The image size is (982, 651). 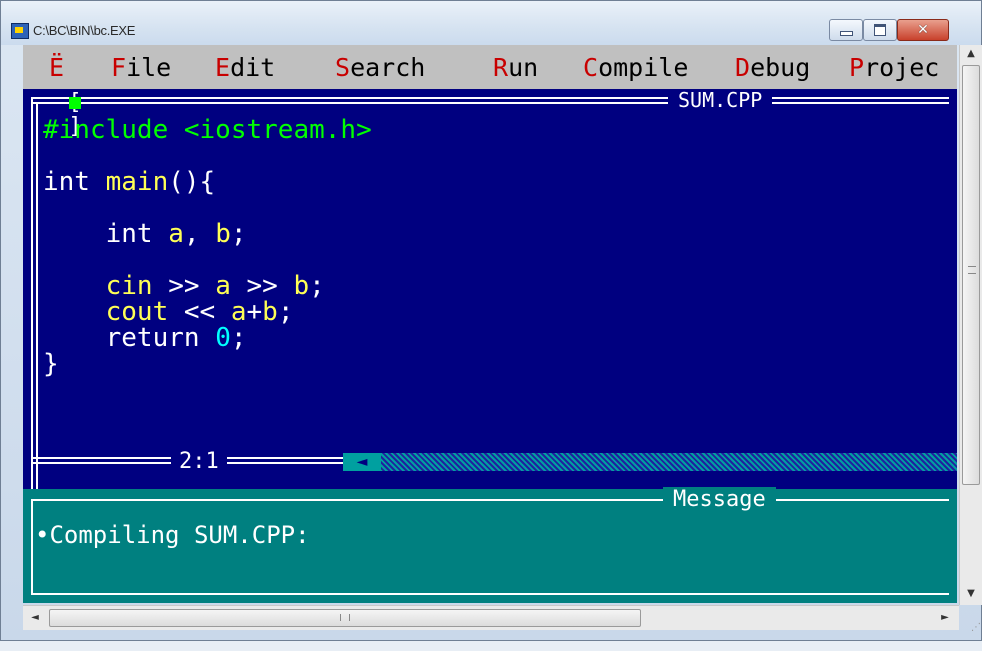 I want to click on scroll-left-icon: ◄, so click(x=35, y=618).